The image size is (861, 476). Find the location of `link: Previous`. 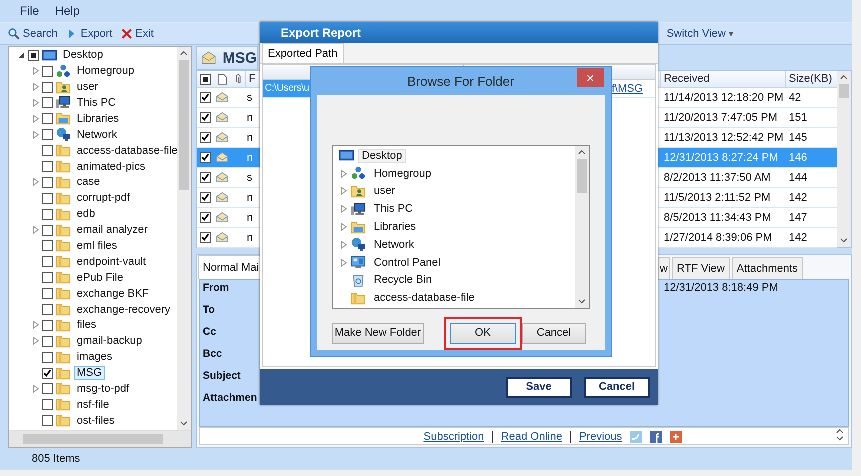

link: Previous is located at coordinates (600, 437).